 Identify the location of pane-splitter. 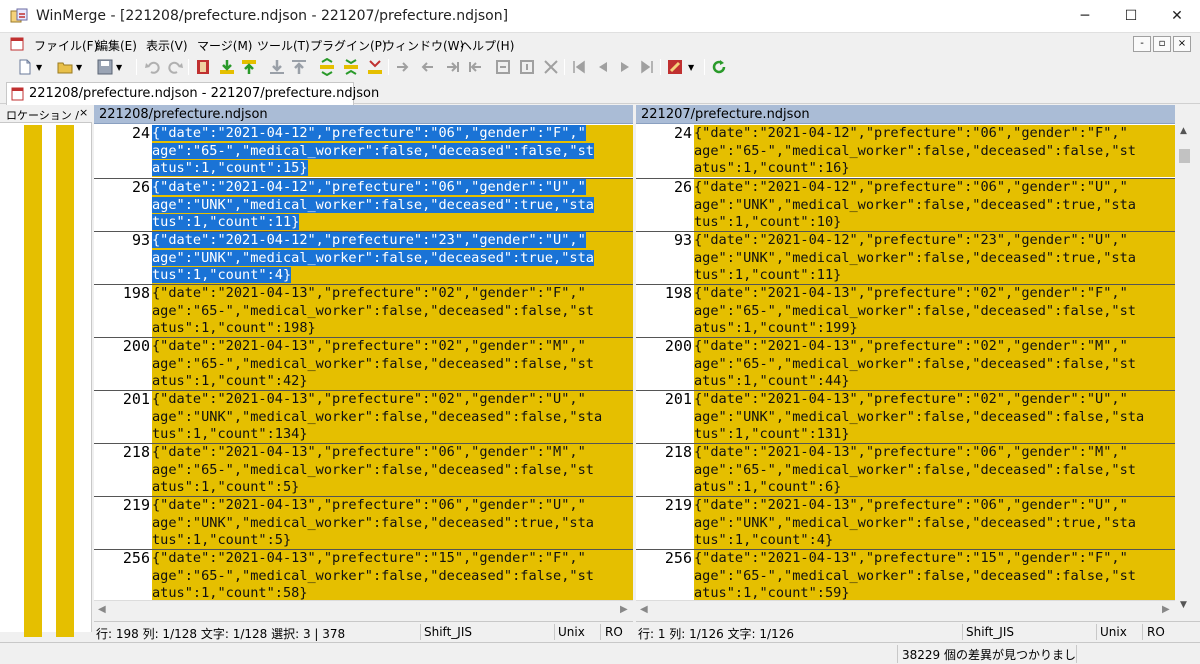
(634, 362).